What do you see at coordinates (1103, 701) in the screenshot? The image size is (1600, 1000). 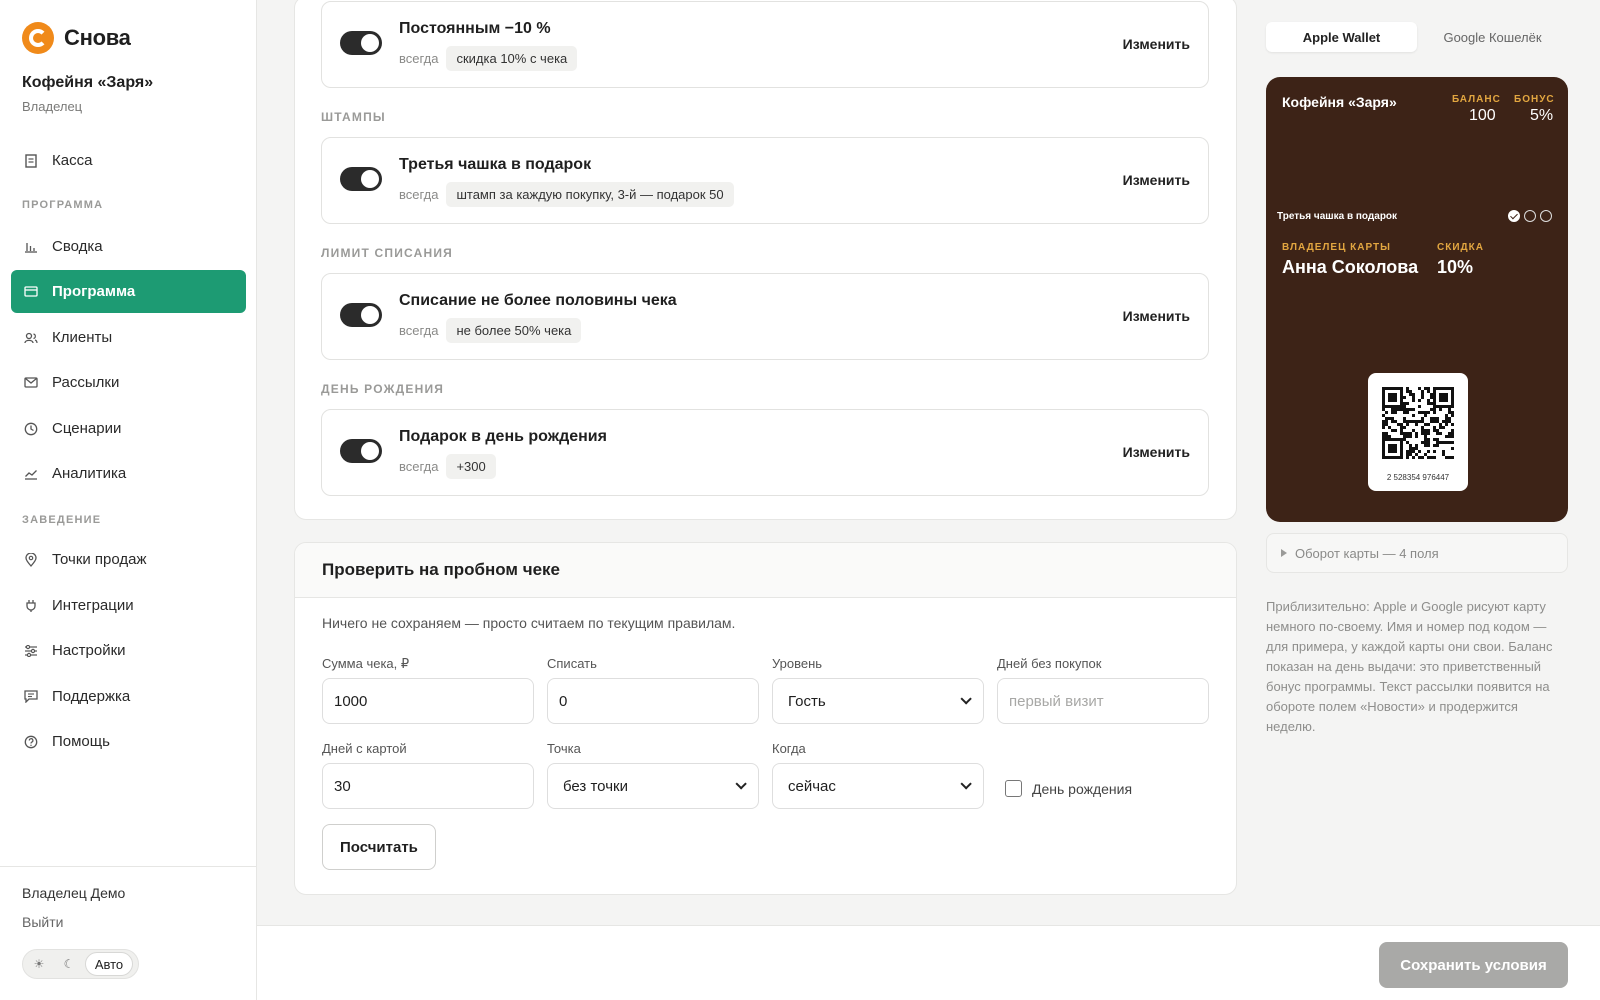 I see `days-no-buy-input` at bounding box center [1103, 701].